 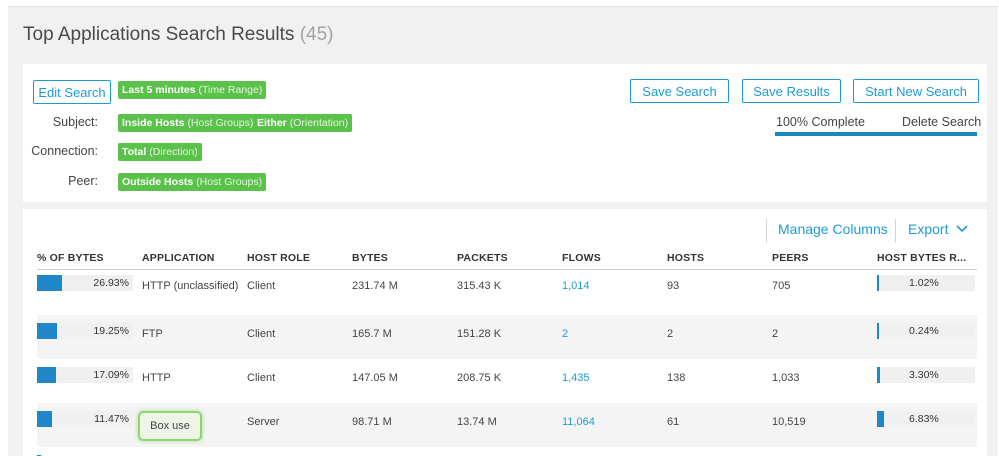 I want to click on orientation-tag: Either (Orientation), so click(x=303, y=123).